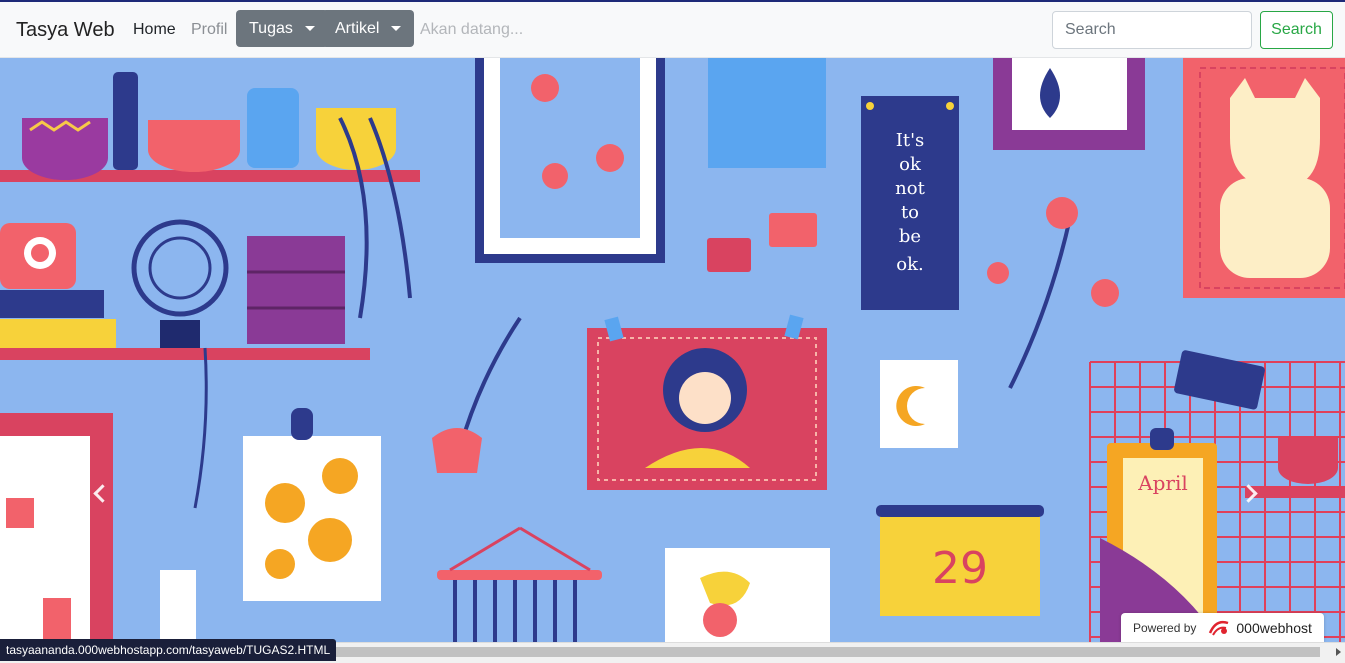 Image resolution: width=1345 pixels, height=663 pixels. What do you see at coordinates (1219, 628) in the screenshot?
I see `webhost-logo-icon` at bounding box center [1219, 628].